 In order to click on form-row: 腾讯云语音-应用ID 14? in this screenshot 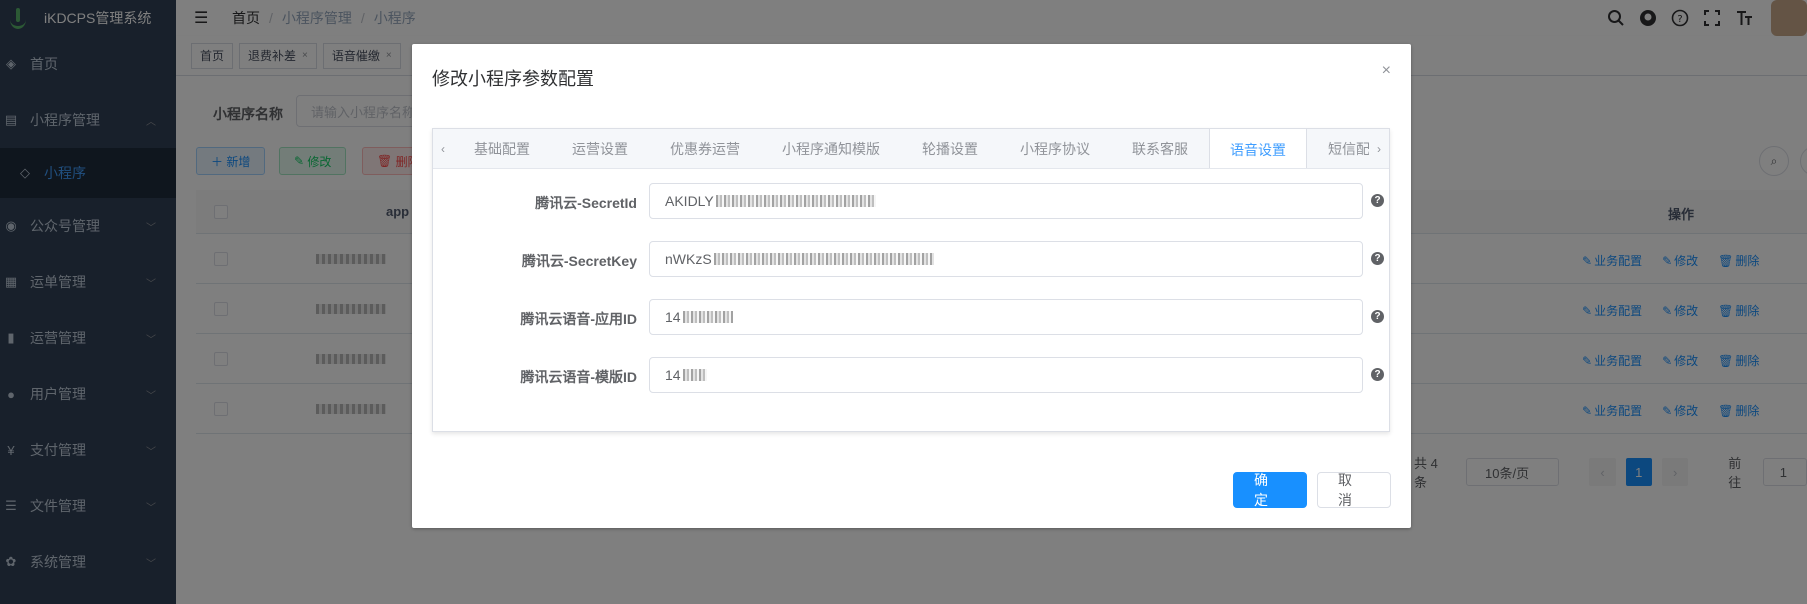, I will do `click(912, 317)`.